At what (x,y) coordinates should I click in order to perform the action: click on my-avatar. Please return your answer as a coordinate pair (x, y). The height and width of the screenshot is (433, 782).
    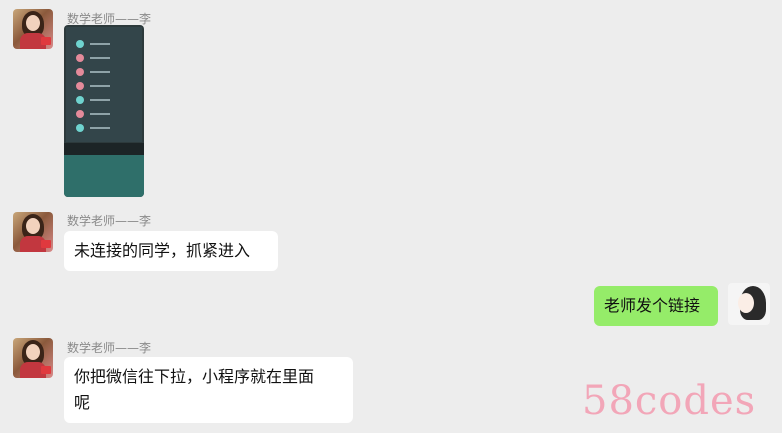
    Looking at the image, I should click on (749, 304).